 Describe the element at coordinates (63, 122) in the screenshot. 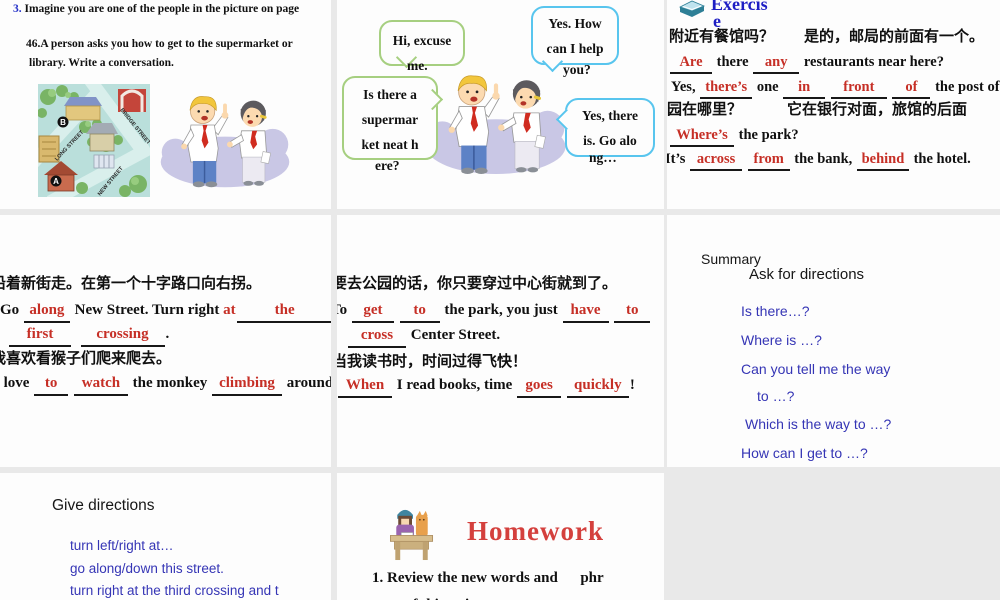

I see `map-marker-b: B` at that location.